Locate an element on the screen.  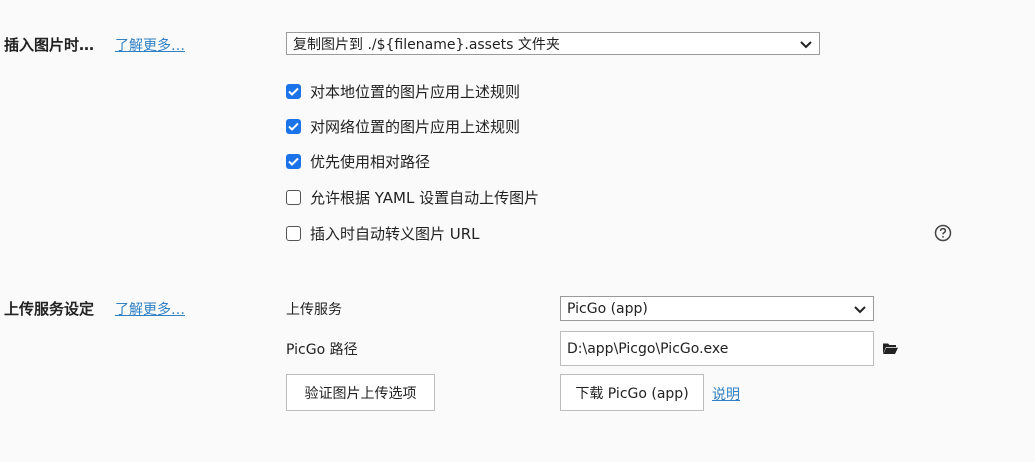
option-label: 允许根据 YAML 设置自动上传图片 is located at coordinates (425, 198).